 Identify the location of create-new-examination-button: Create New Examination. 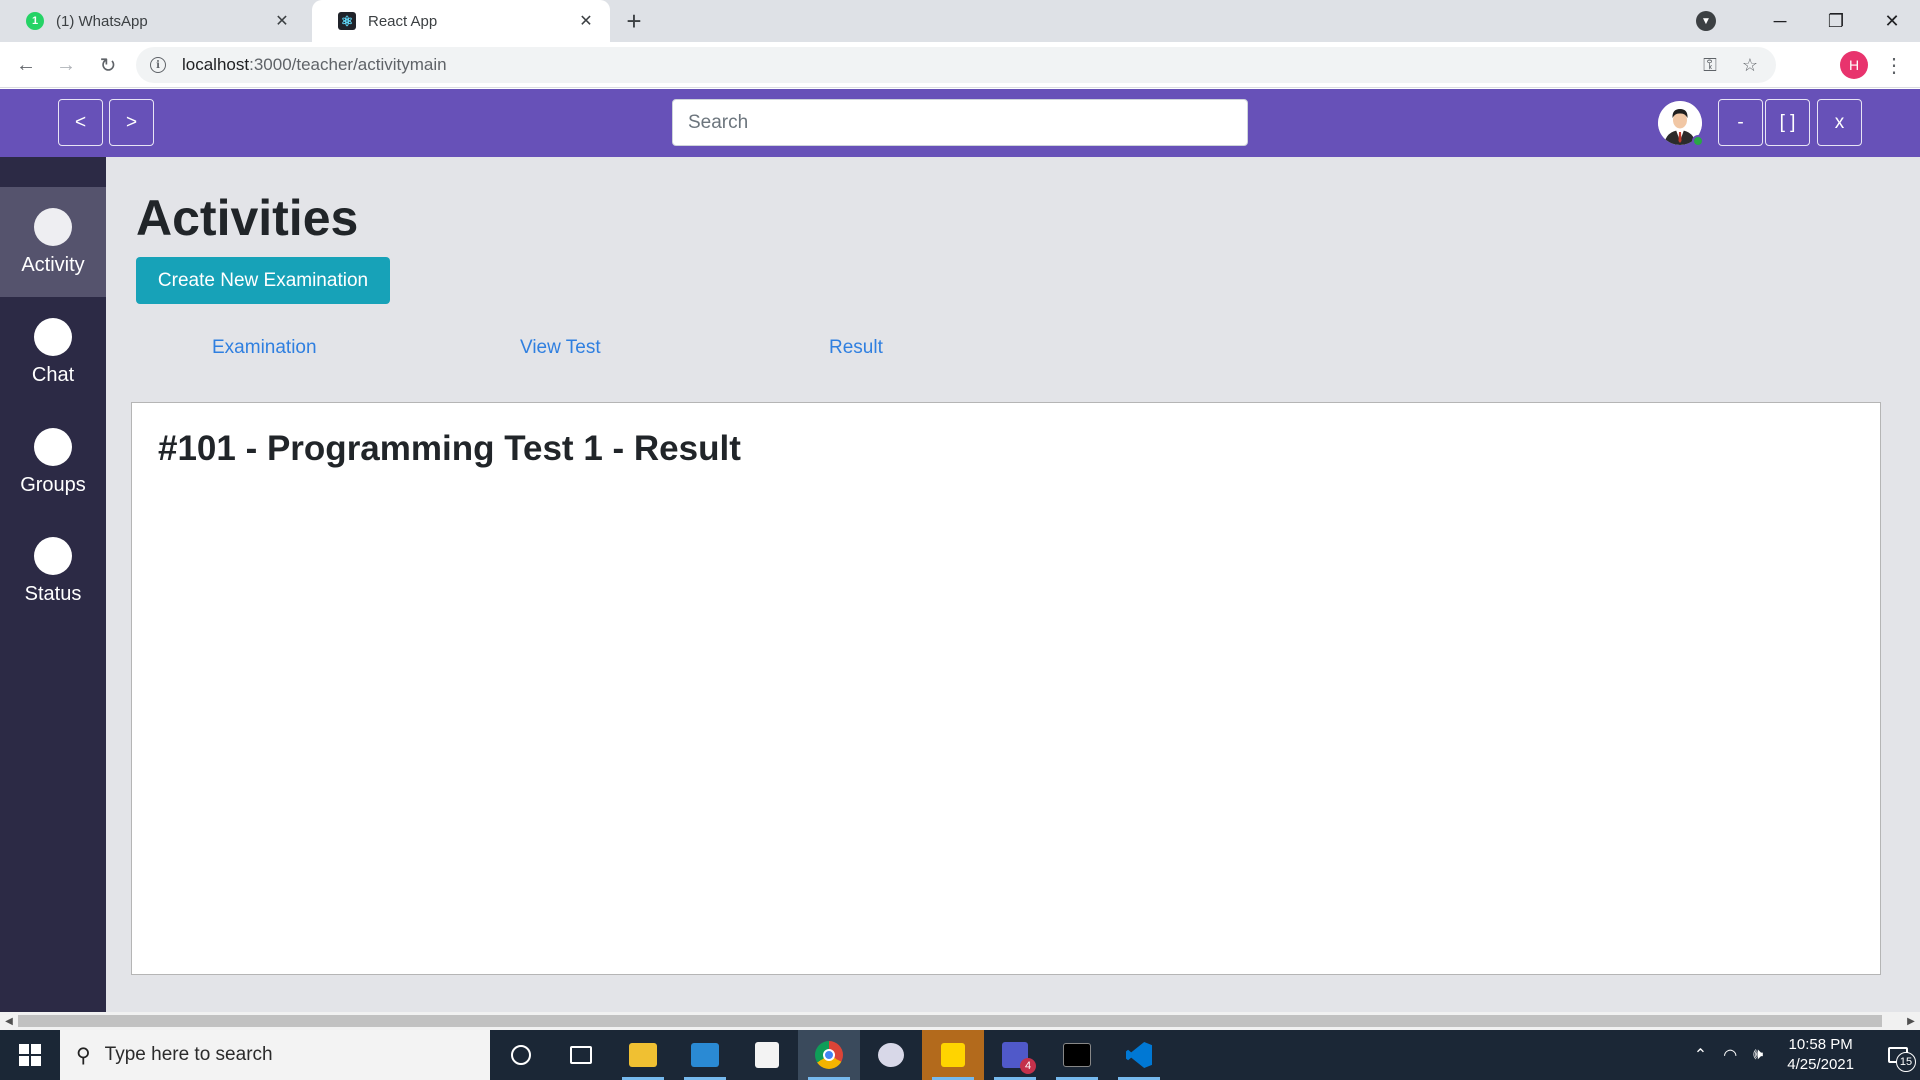
(263, 280).